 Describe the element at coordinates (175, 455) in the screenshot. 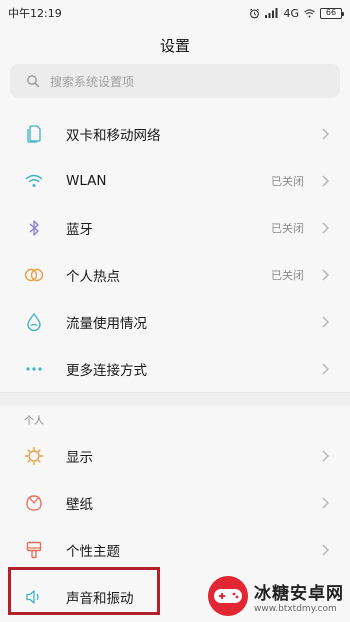

I see `settings-item-display: 显示` at that location.